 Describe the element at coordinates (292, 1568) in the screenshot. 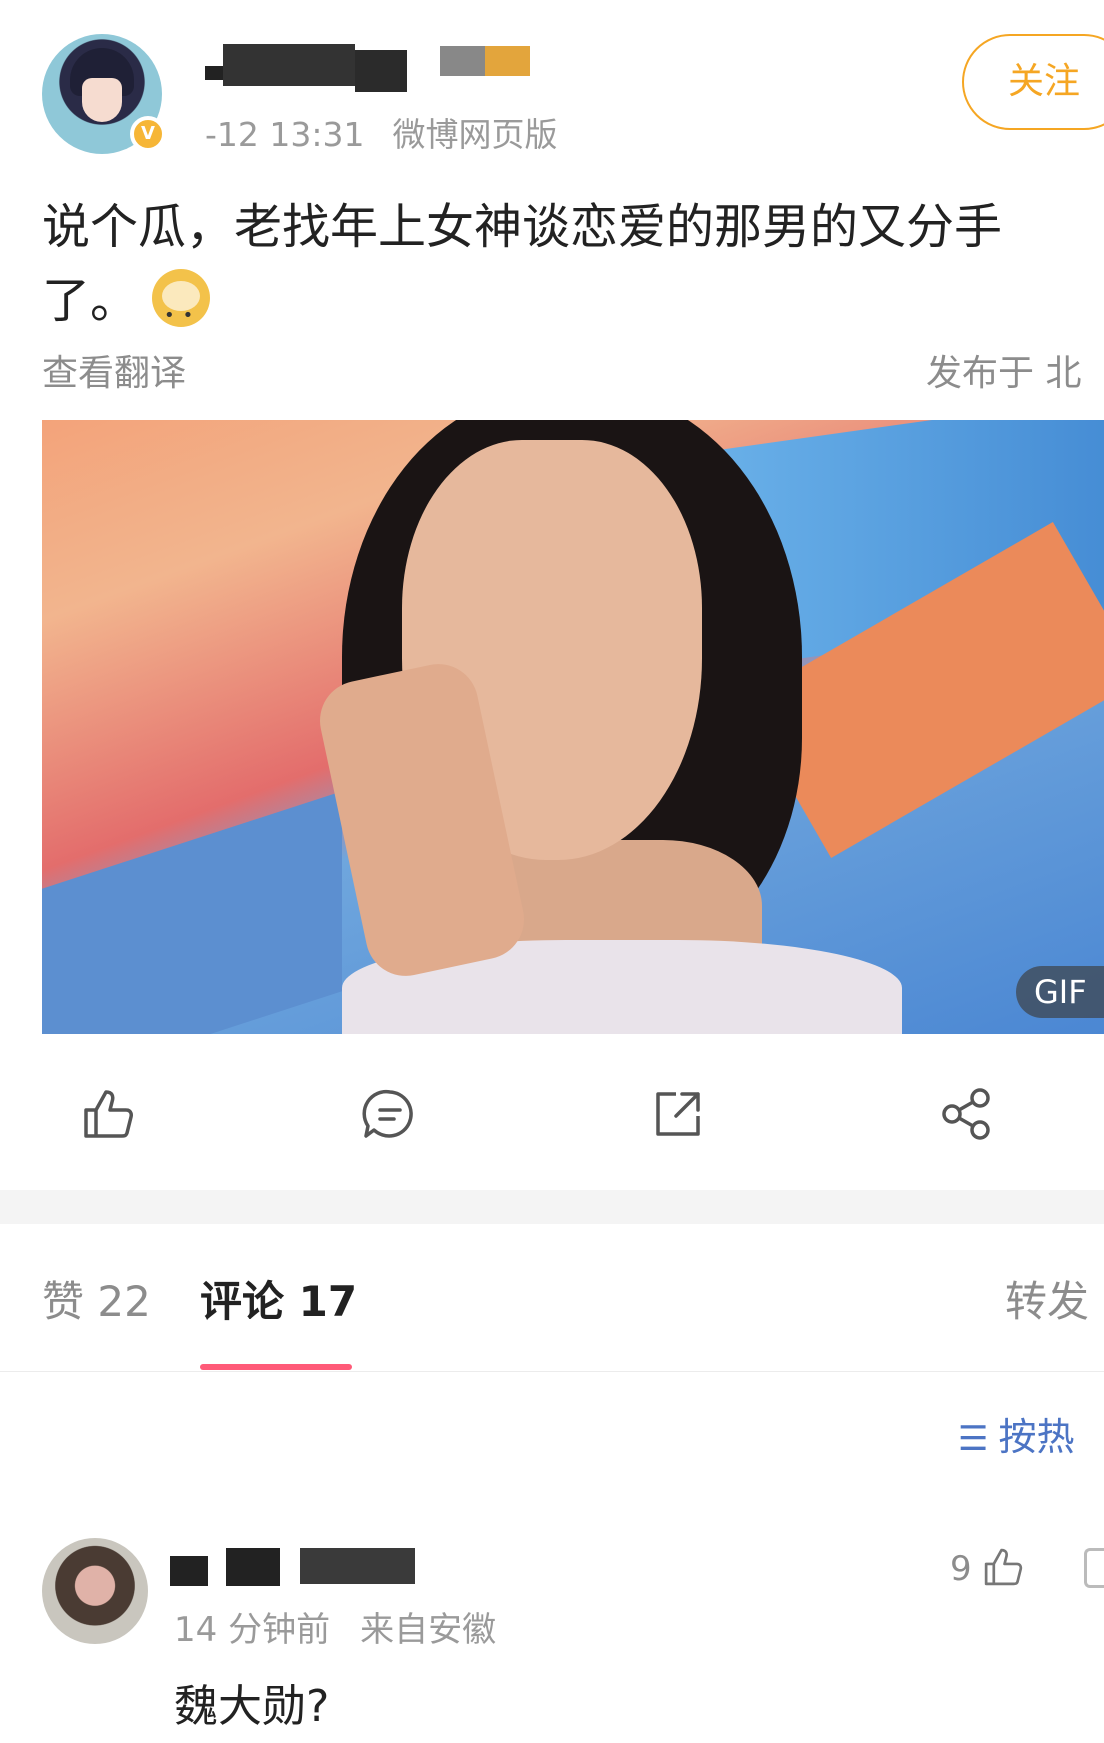

I see `commenter-name-redacted` at that location.